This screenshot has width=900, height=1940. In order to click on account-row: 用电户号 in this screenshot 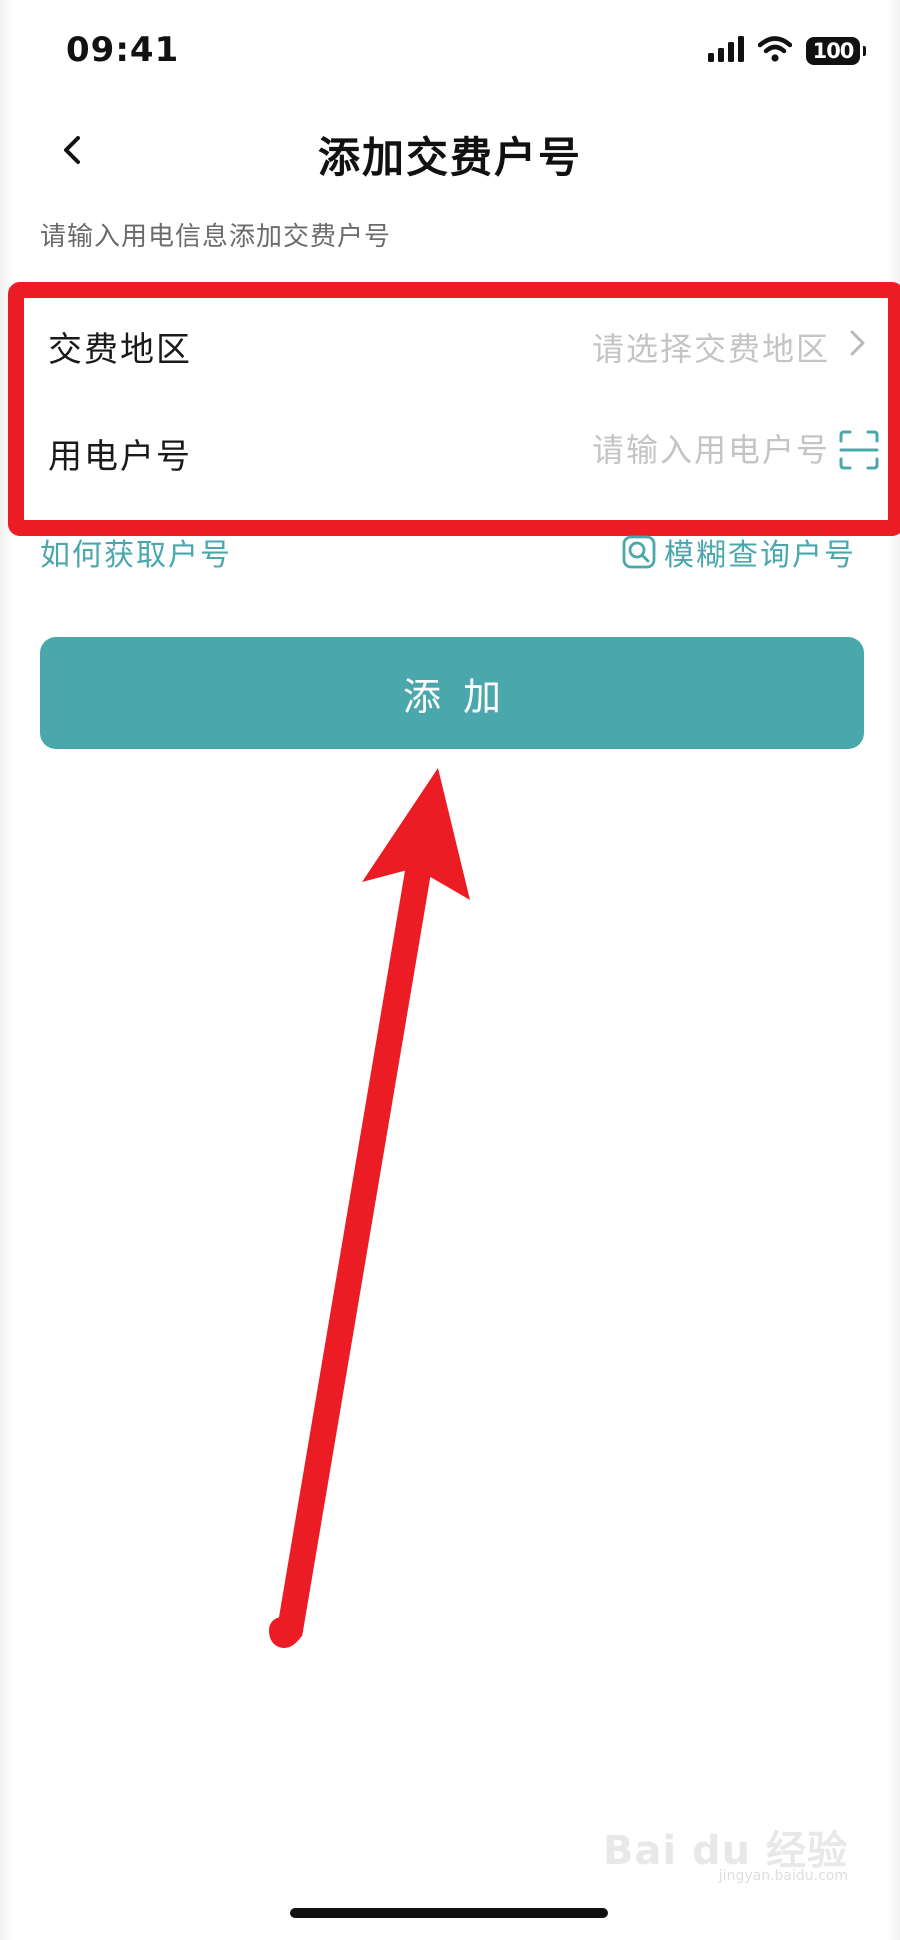, I will do `click(456, 464)`.